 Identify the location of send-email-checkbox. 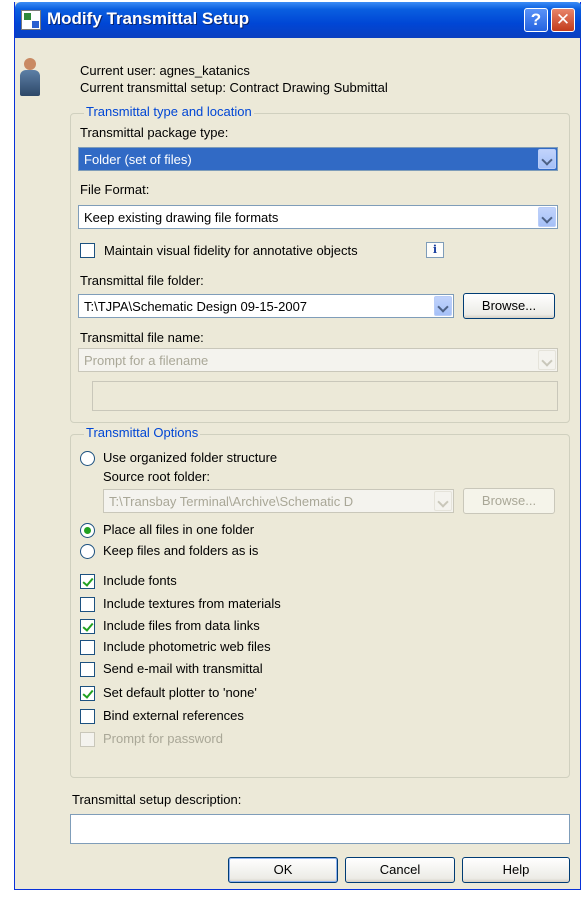
(87, 669).